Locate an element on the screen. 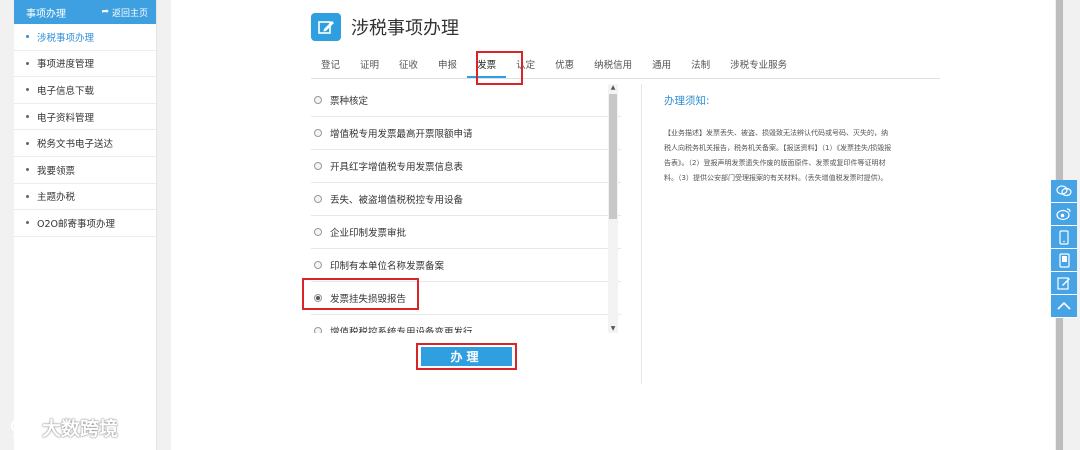 The height and width of the screenshot is (450, 1080). watermark-text: 大数跨境 is located at coordinates (80, 429).